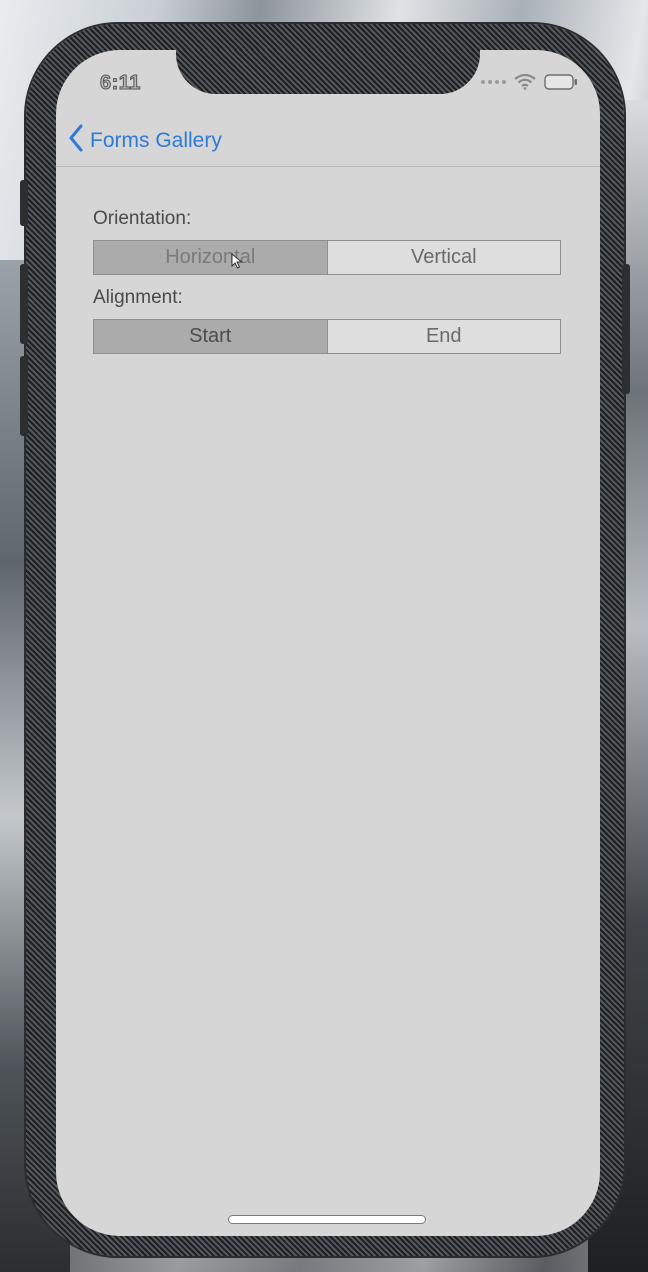 The image size is (648, 1272). I want to click on alignment-label: Alignment:, so click(138, 297).